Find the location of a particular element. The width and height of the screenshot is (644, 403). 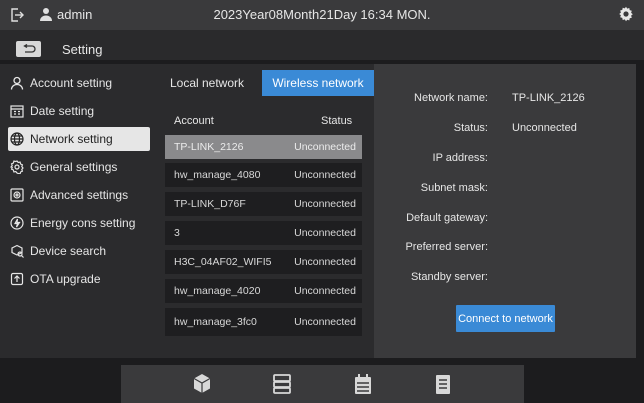

row-account: hw_manage_4080 is located at coordinates (217, 175).